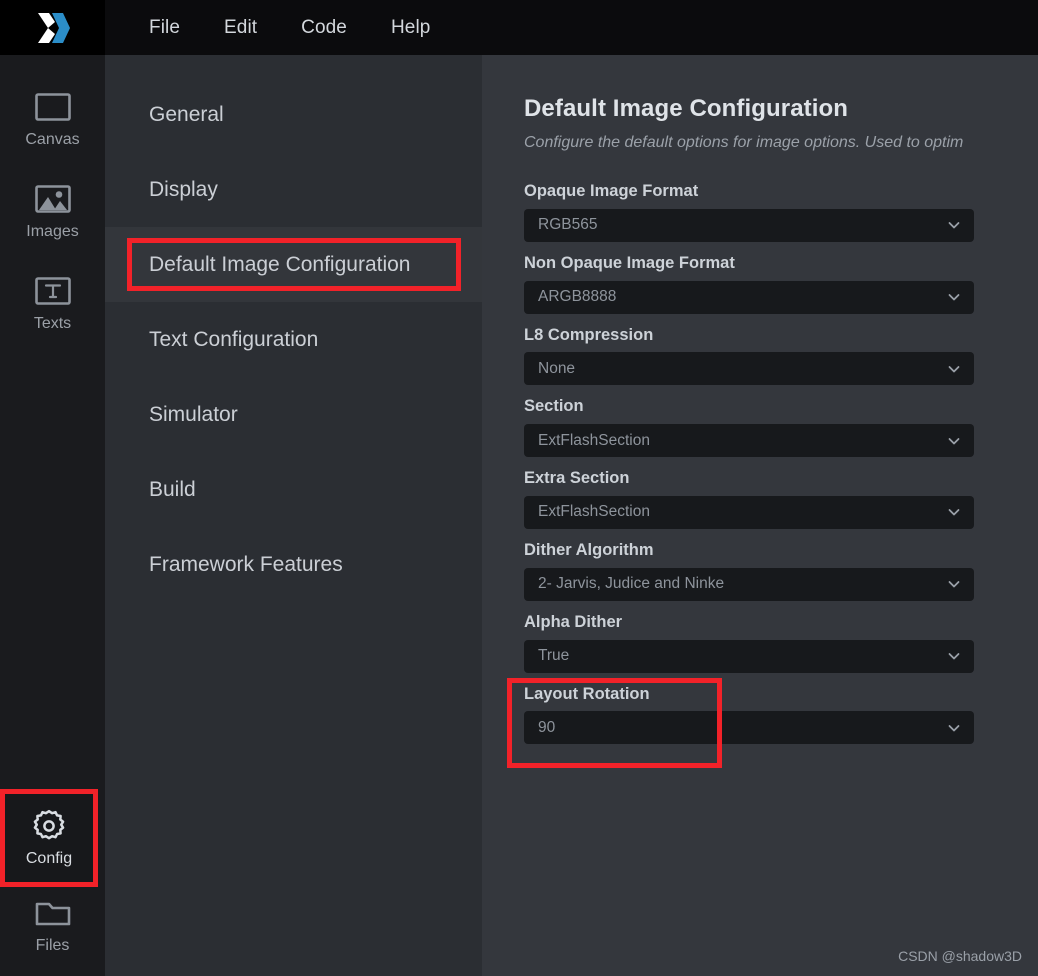 The image size is (1038, 976). Describe the element at coordinates (164, 28) in the screenshot. I see `menu-item-file: File` at that location.